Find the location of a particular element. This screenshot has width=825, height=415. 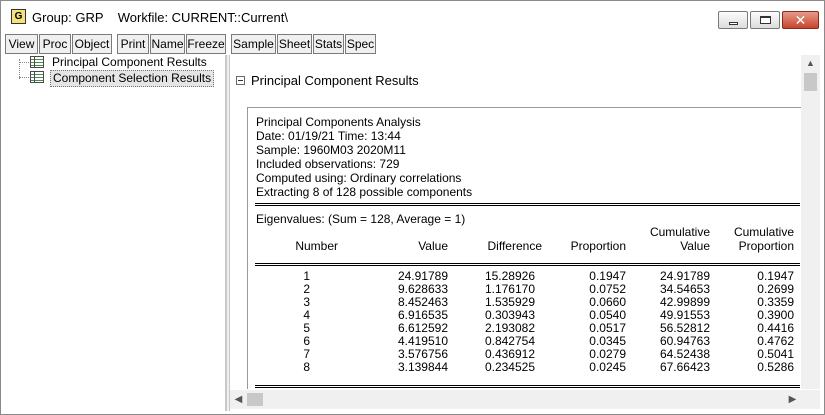

table-cell: 4.419510 is located at coordinates (422, 341).